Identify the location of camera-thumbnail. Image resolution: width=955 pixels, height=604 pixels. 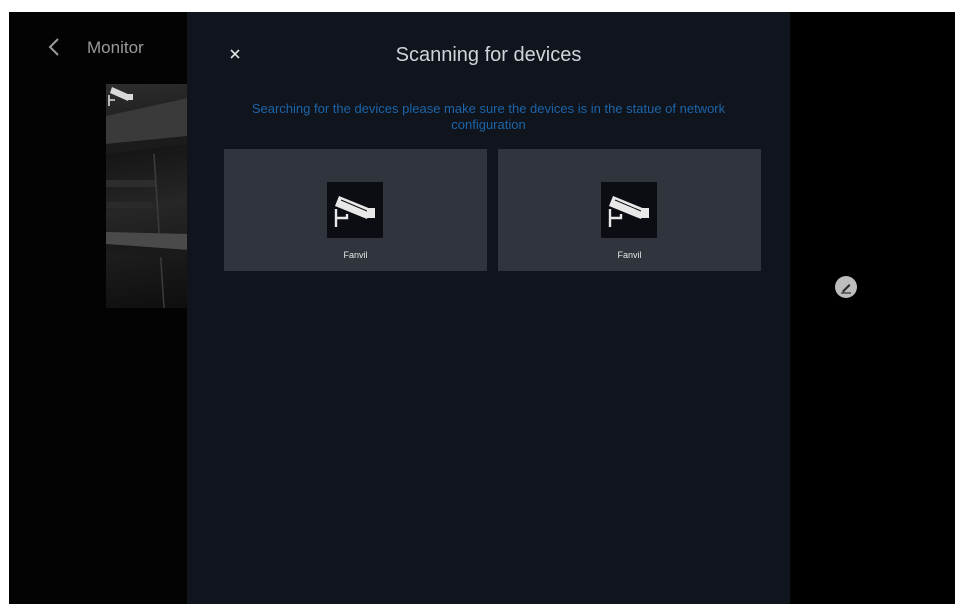
(147, 196).